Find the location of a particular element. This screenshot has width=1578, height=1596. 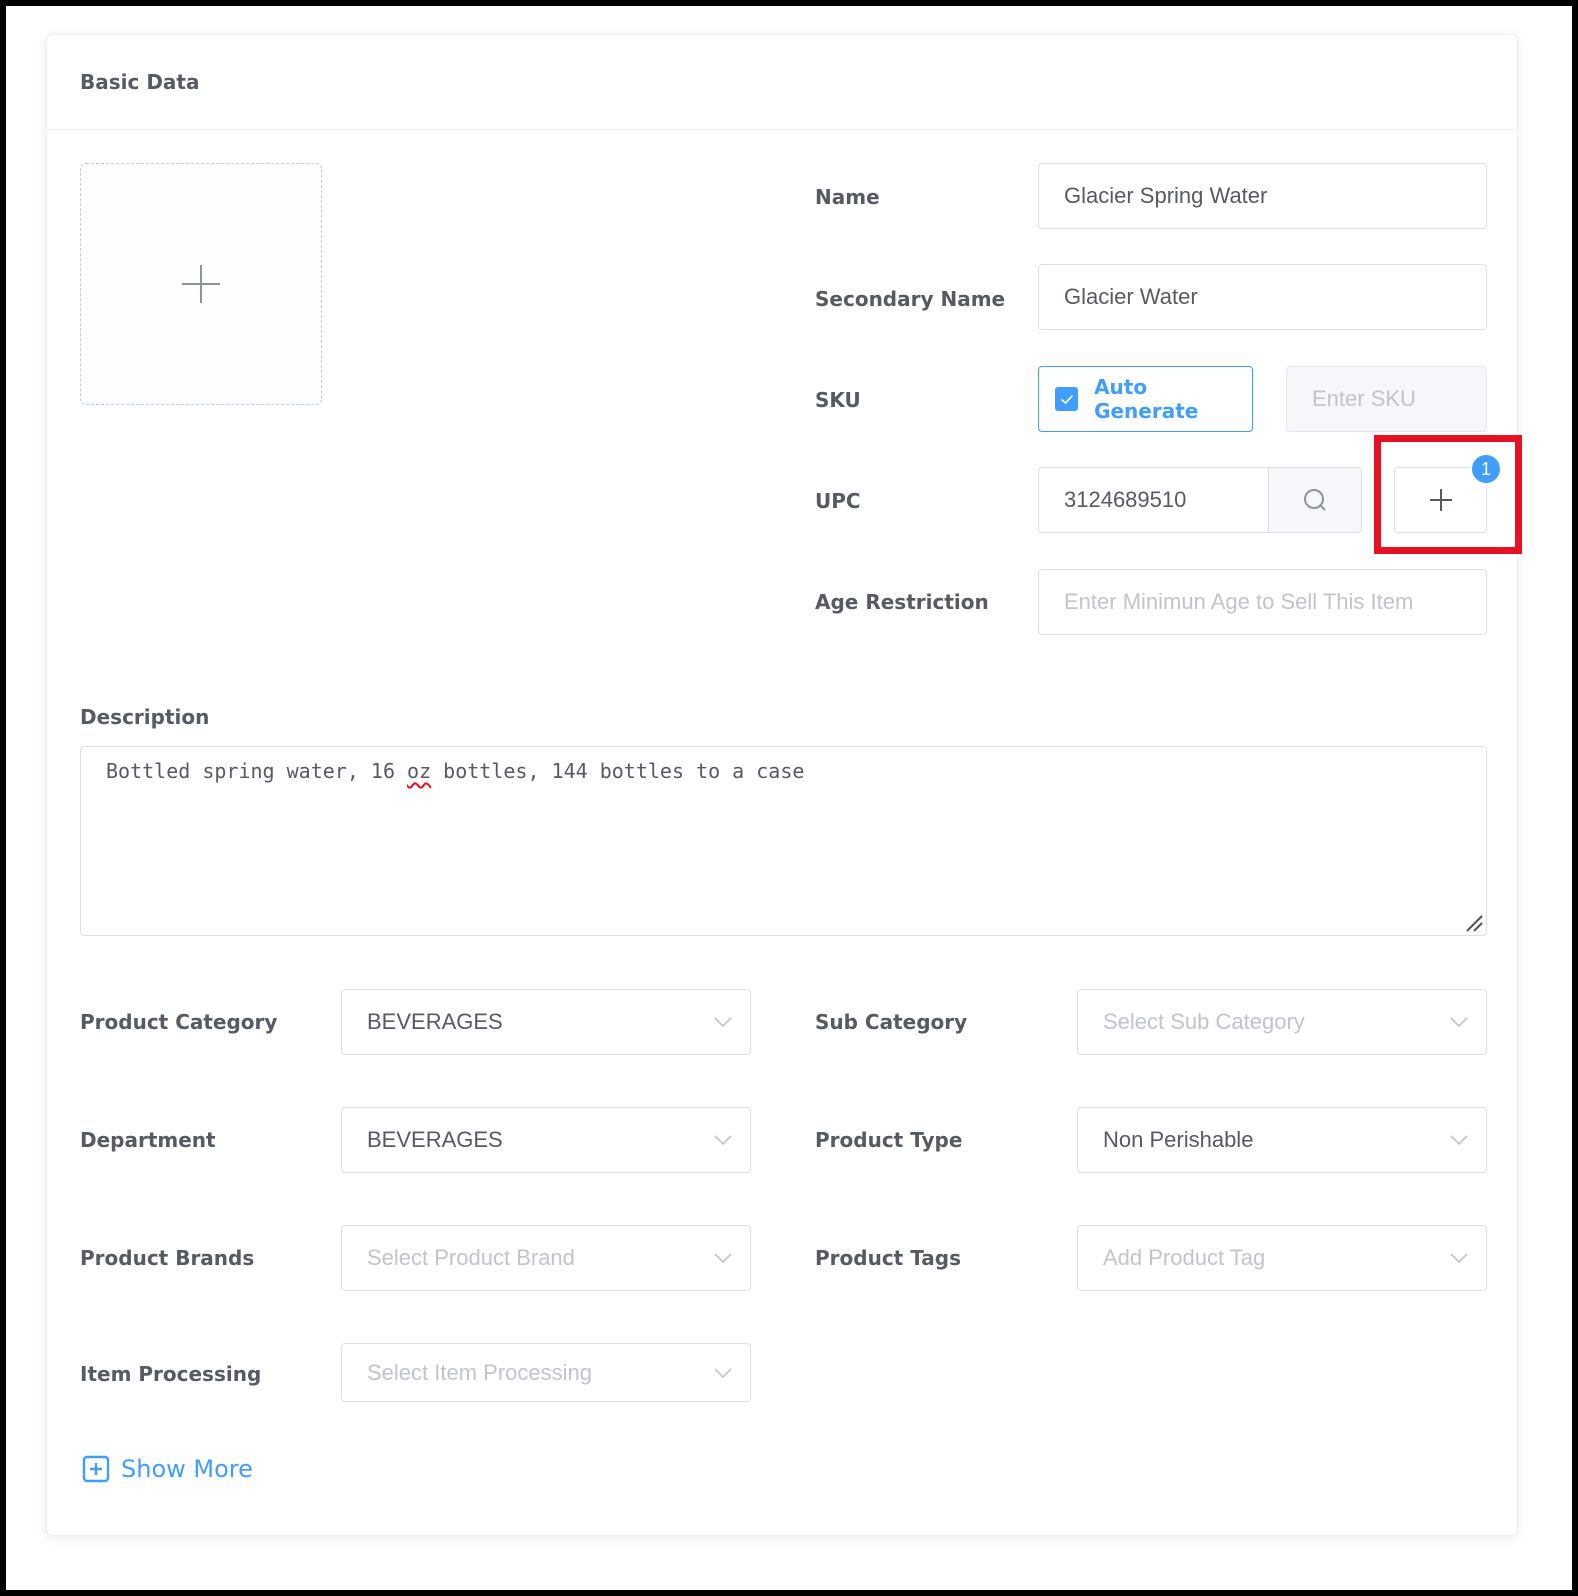

sku-placeholder: Enter SKU is located at coordinates (1364, 398).